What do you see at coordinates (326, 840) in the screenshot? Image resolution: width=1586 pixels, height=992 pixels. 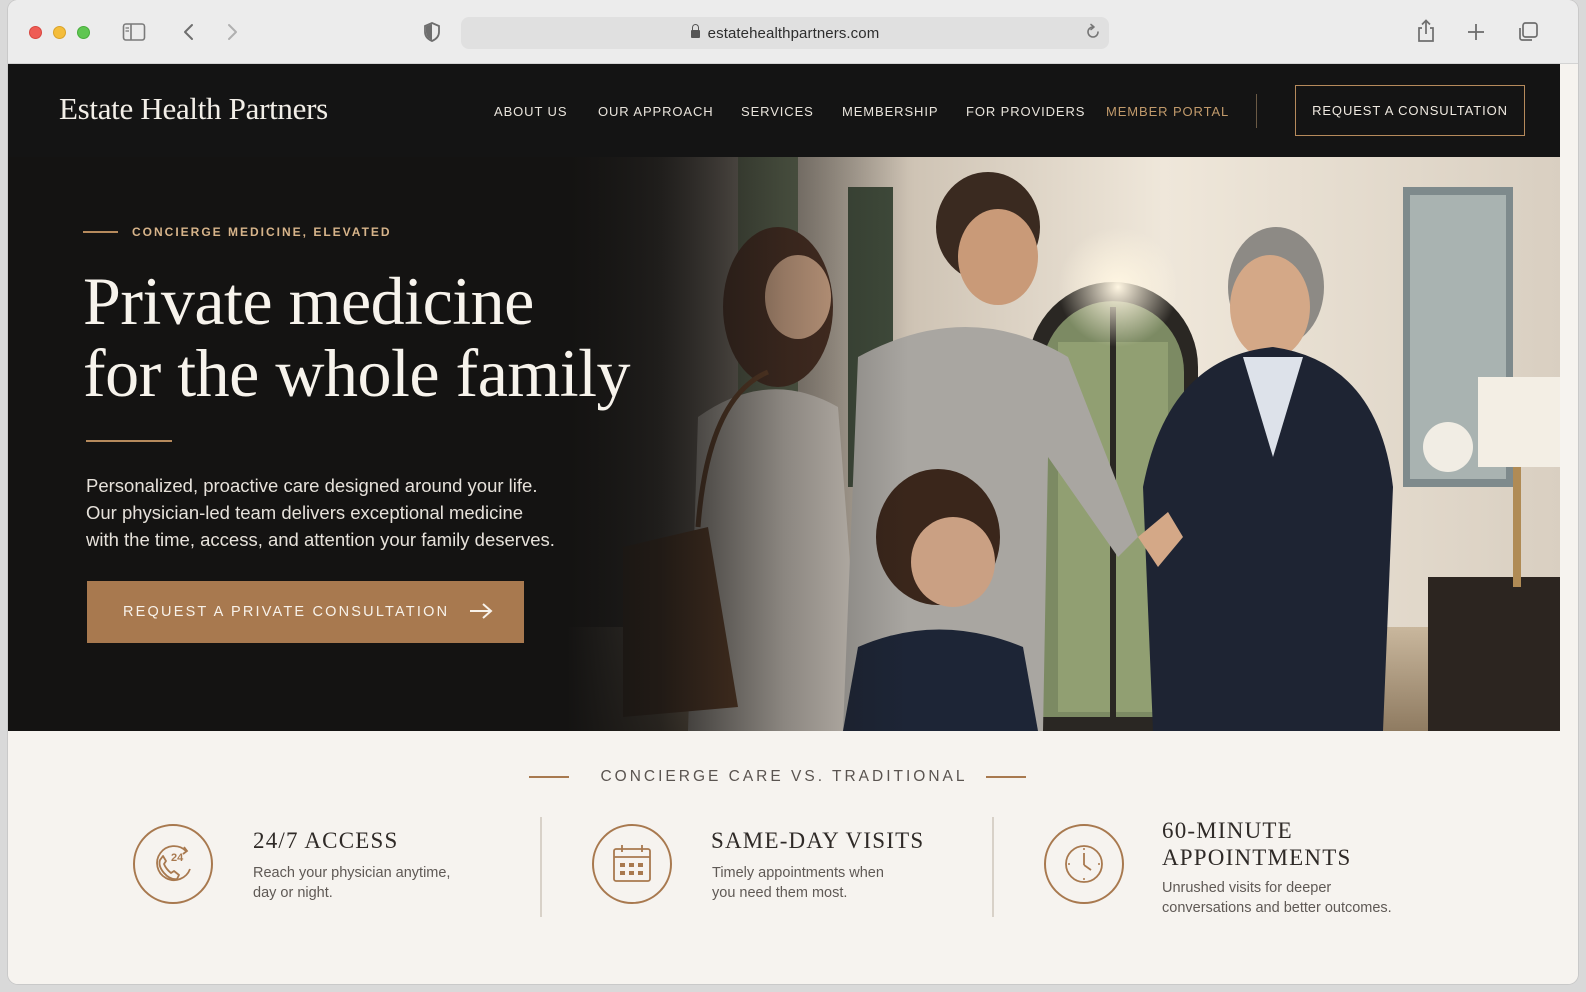 I see `feature-title-access: 24/7 ACCESS` at bounding box center [326, 840].